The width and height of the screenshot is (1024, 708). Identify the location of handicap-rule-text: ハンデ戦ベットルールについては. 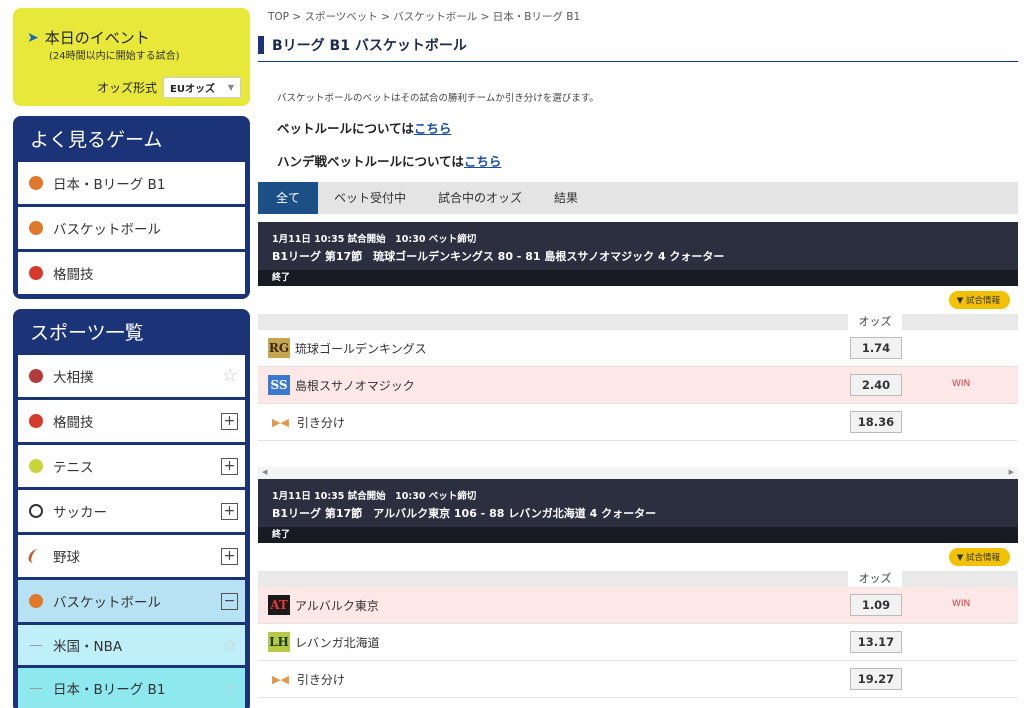
(370, 161).